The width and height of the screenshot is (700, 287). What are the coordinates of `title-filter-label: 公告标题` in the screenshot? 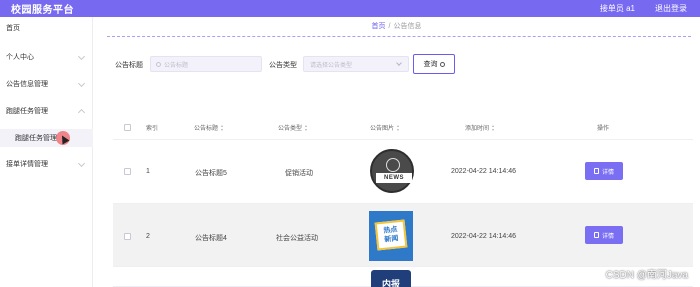 It's located at (129, 65).